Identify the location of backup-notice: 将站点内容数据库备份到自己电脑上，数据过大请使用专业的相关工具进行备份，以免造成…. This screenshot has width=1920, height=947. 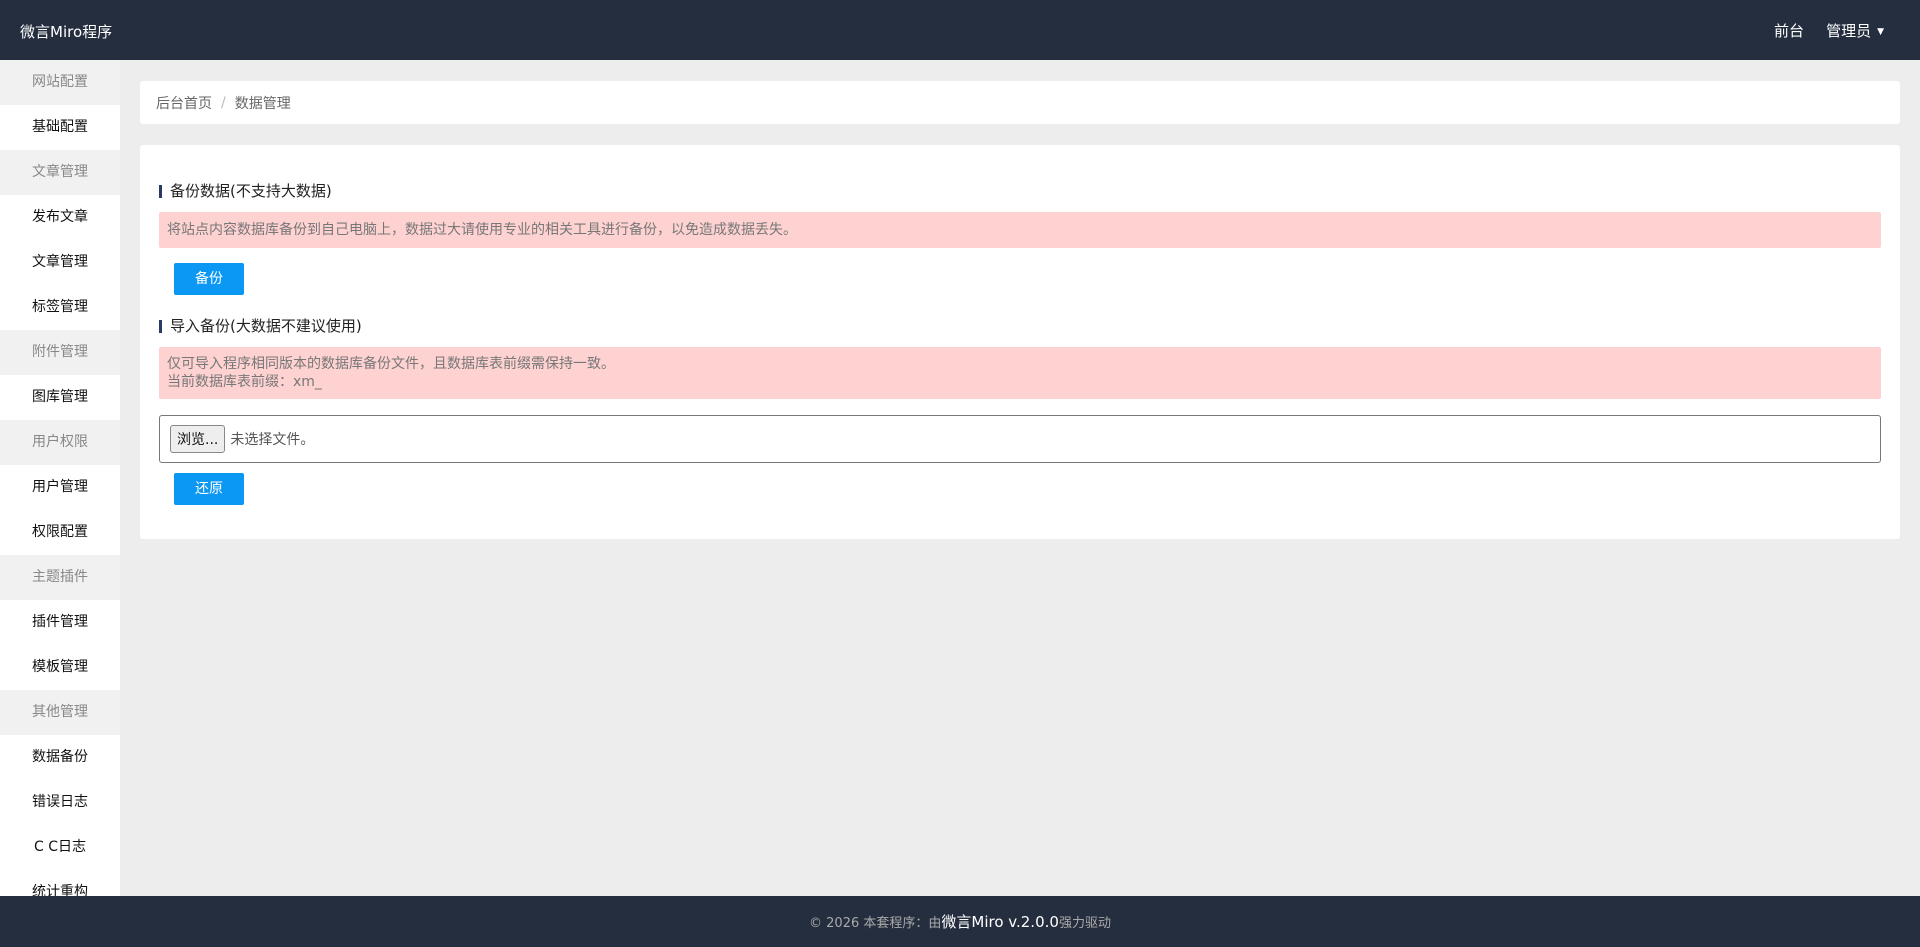
(1020, 230).